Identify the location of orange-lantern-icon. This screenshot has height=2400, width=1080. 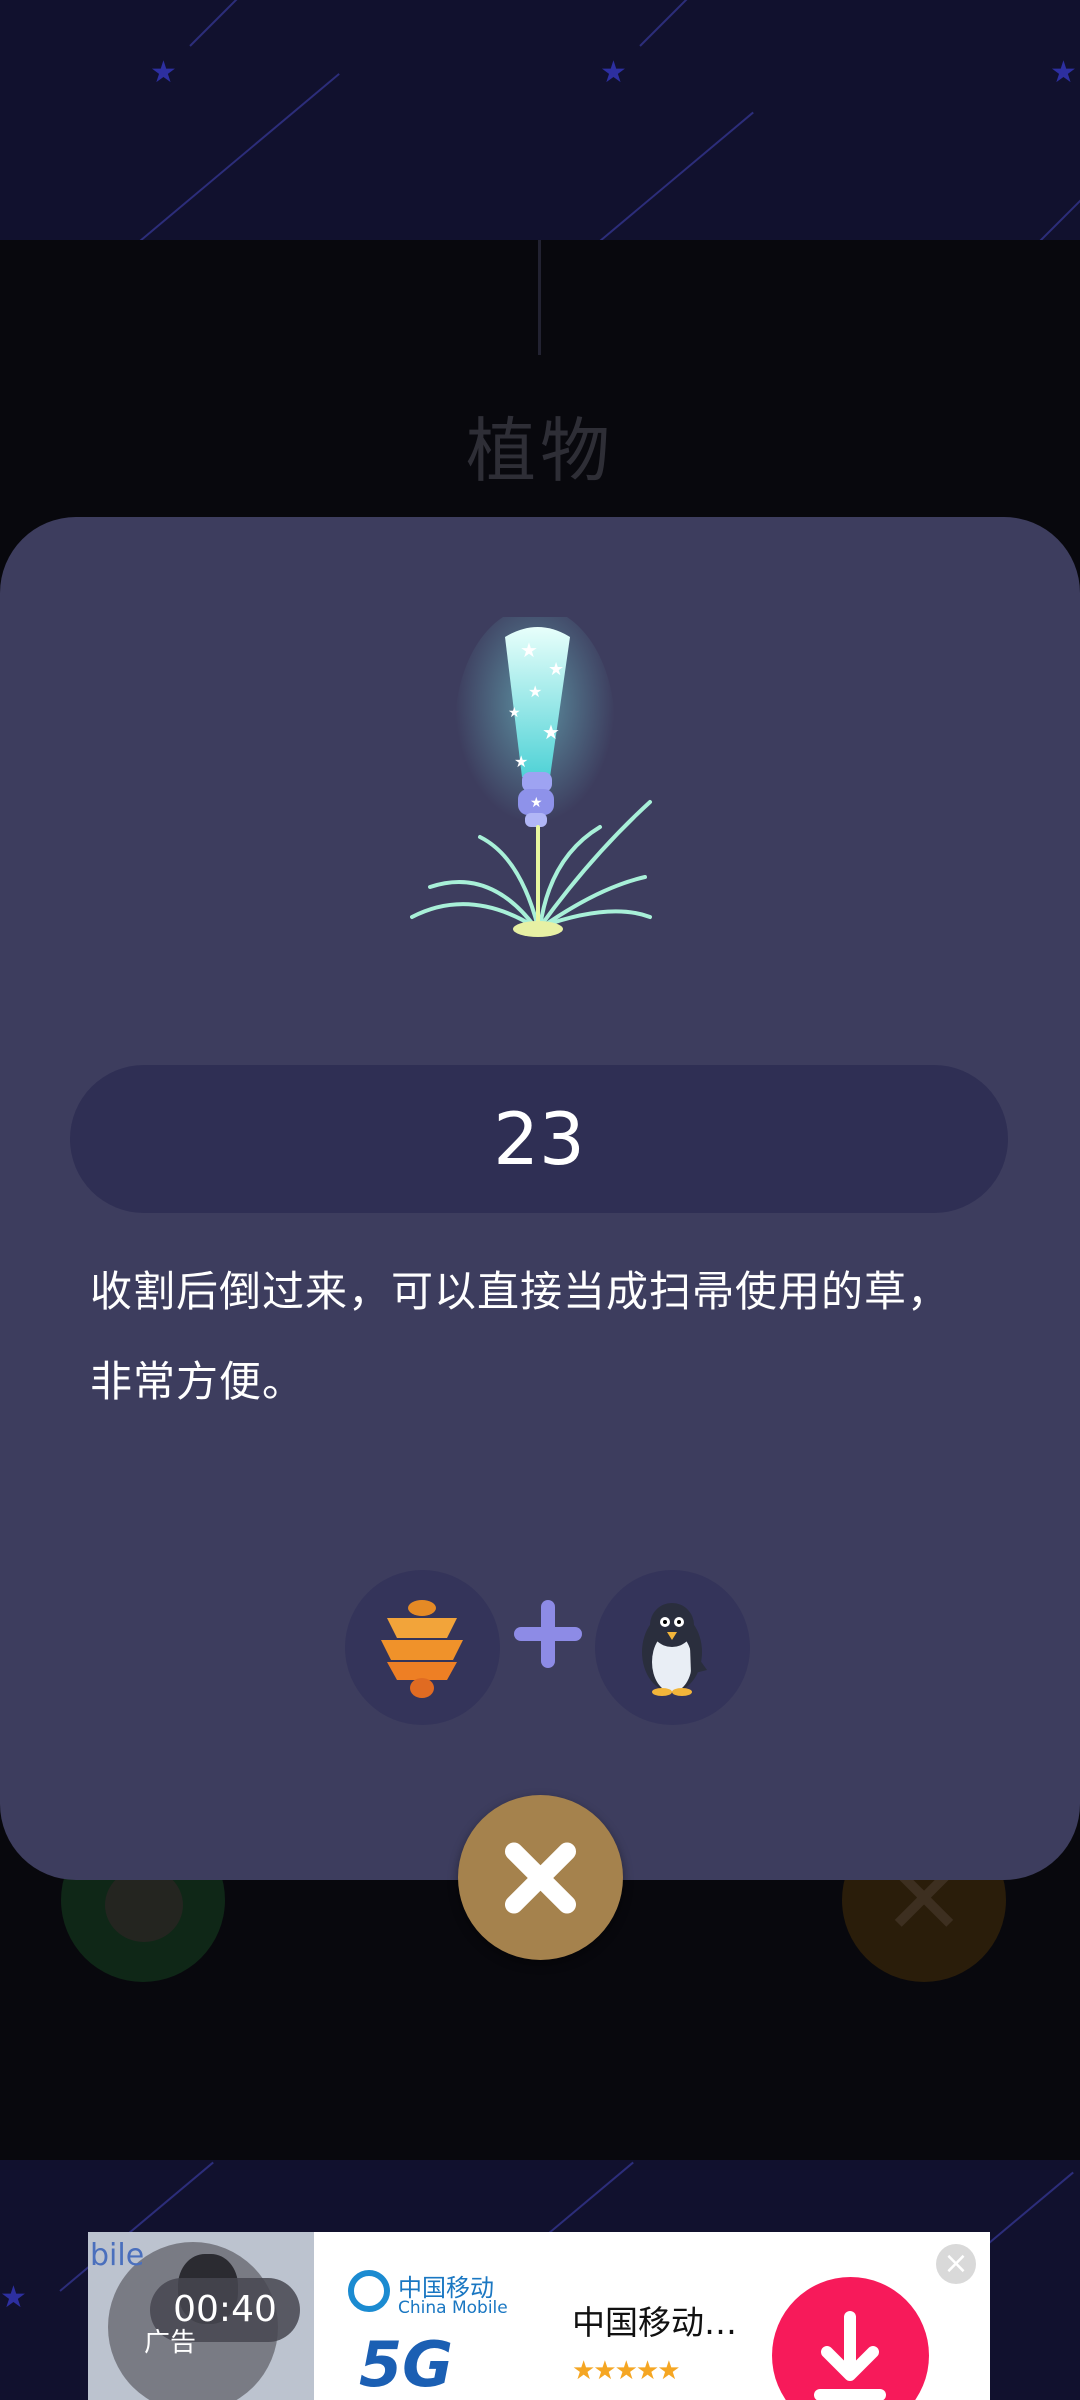
(422, 1649).